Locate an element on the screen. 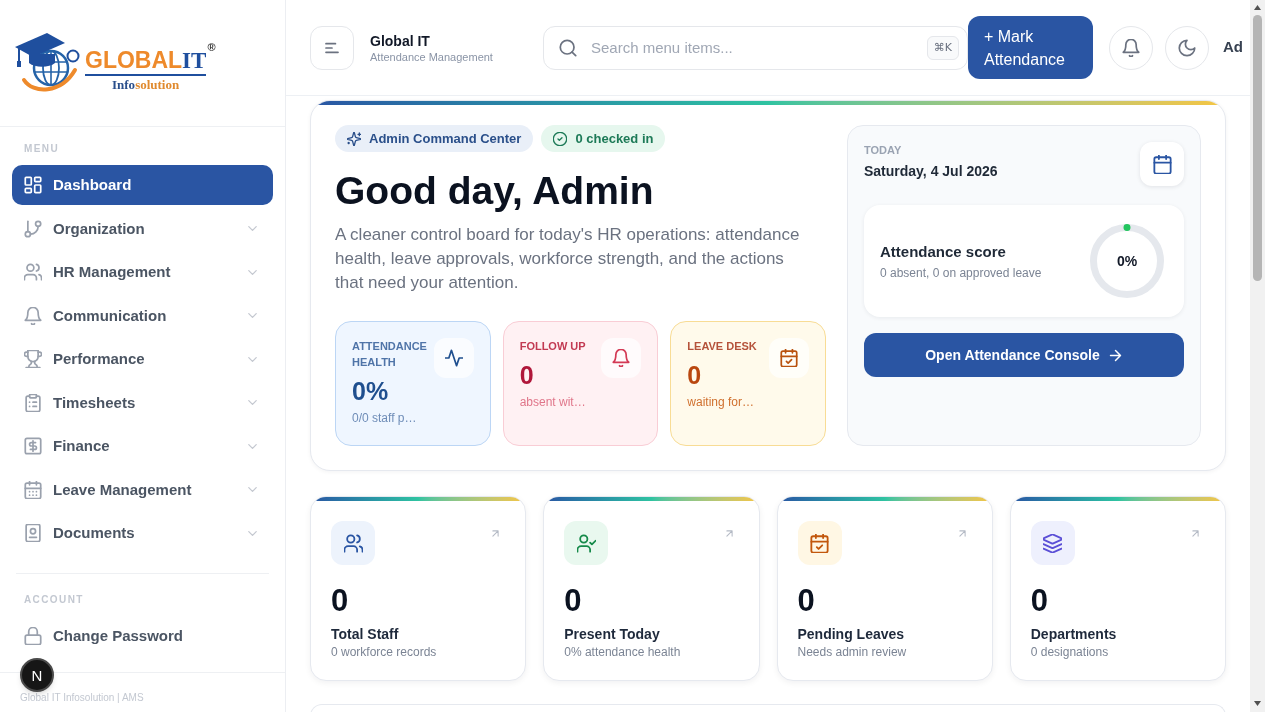  theme-toggle-button is located at coordinates (1187, 47).